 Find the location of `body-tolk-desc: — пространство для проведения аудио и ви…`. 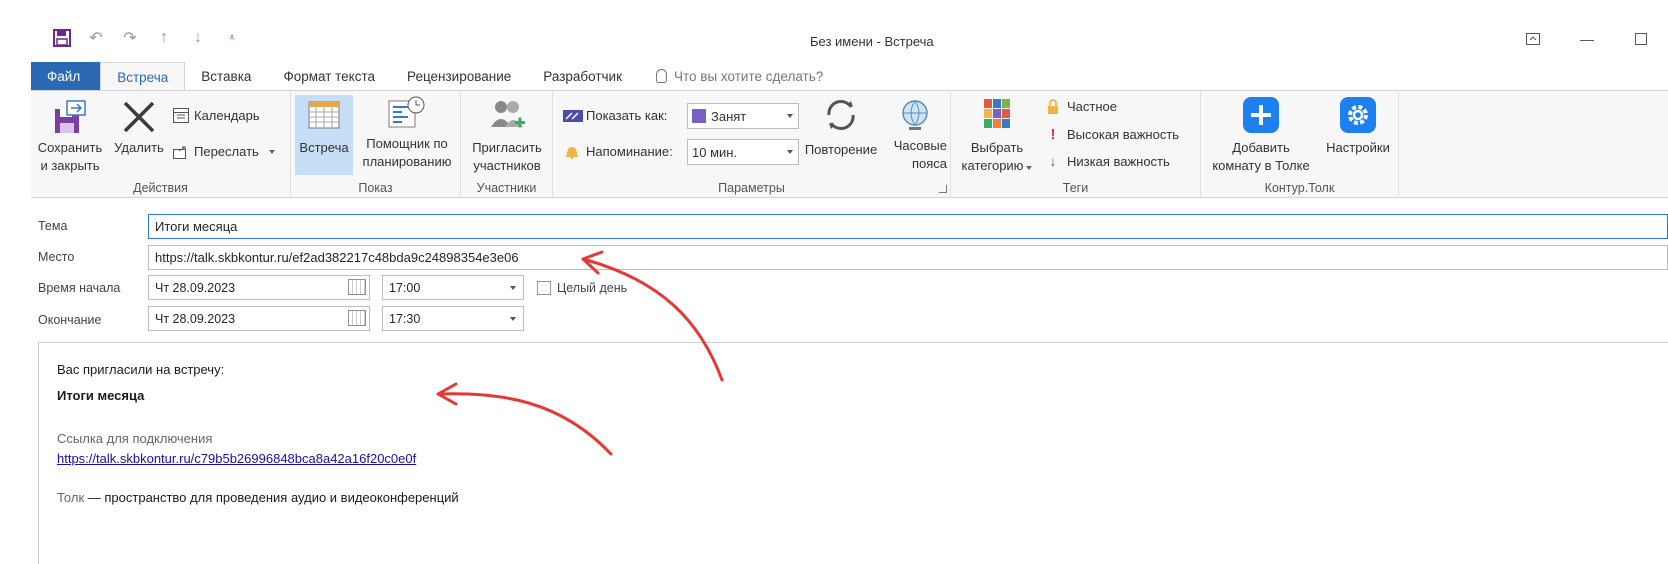

body-tolk-desc: — пространство для проведения аудио и ви… is located at coordinates (271, 497).